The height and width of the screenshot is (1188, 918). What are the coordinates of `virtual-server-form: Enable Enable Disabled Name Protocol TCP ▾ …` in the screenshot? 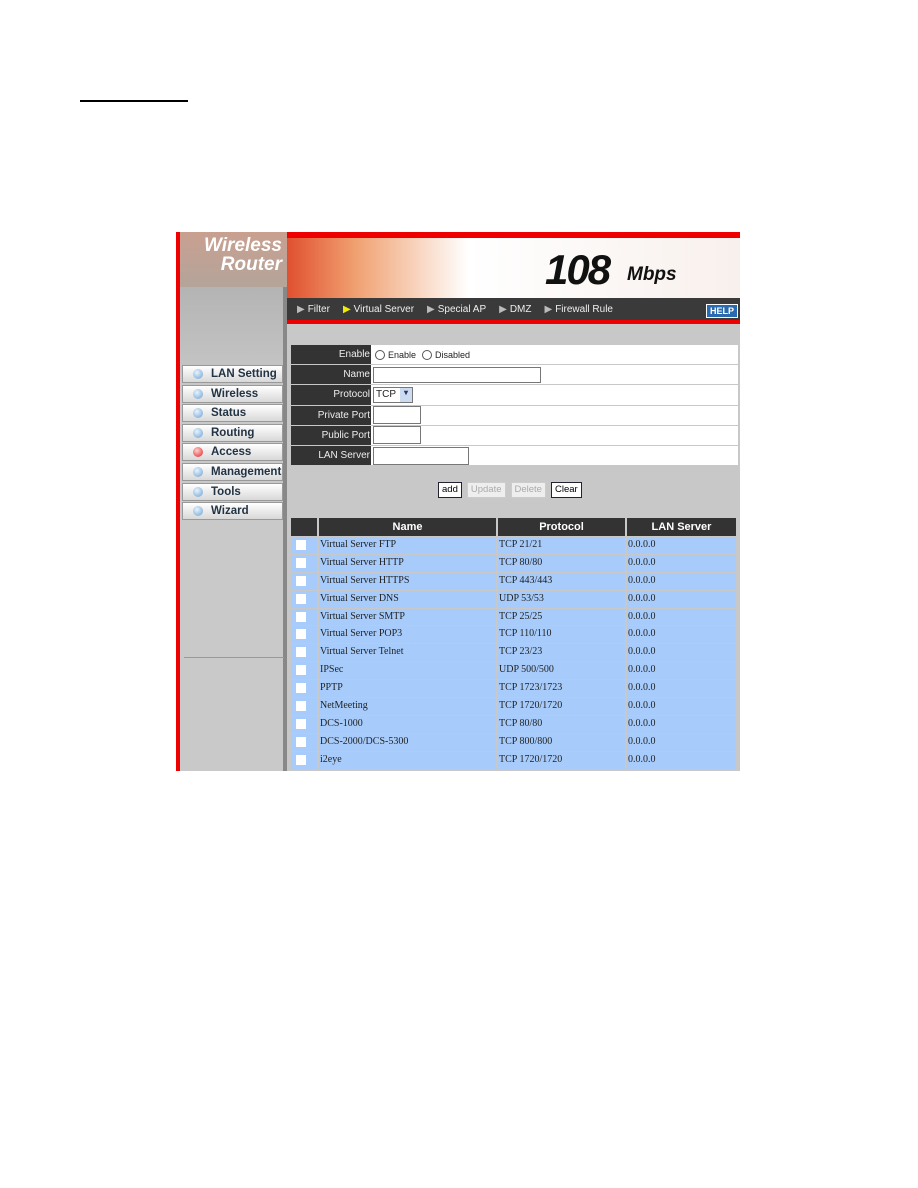 It's located at (514, 406).